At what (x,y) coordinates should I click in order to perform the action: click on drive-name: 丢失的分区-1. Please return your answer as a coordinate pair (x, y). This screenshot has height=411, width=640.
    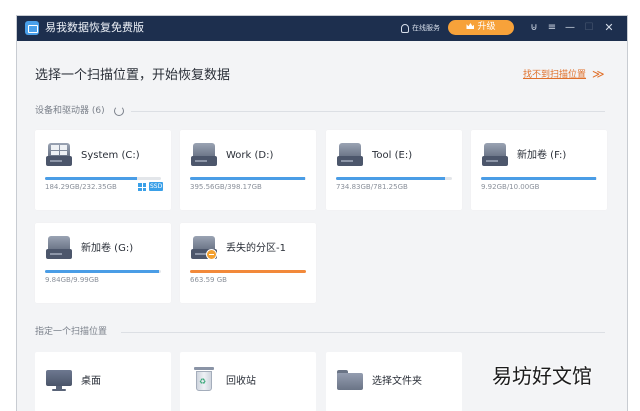
    Looking at the image, I should click on (256, 248).